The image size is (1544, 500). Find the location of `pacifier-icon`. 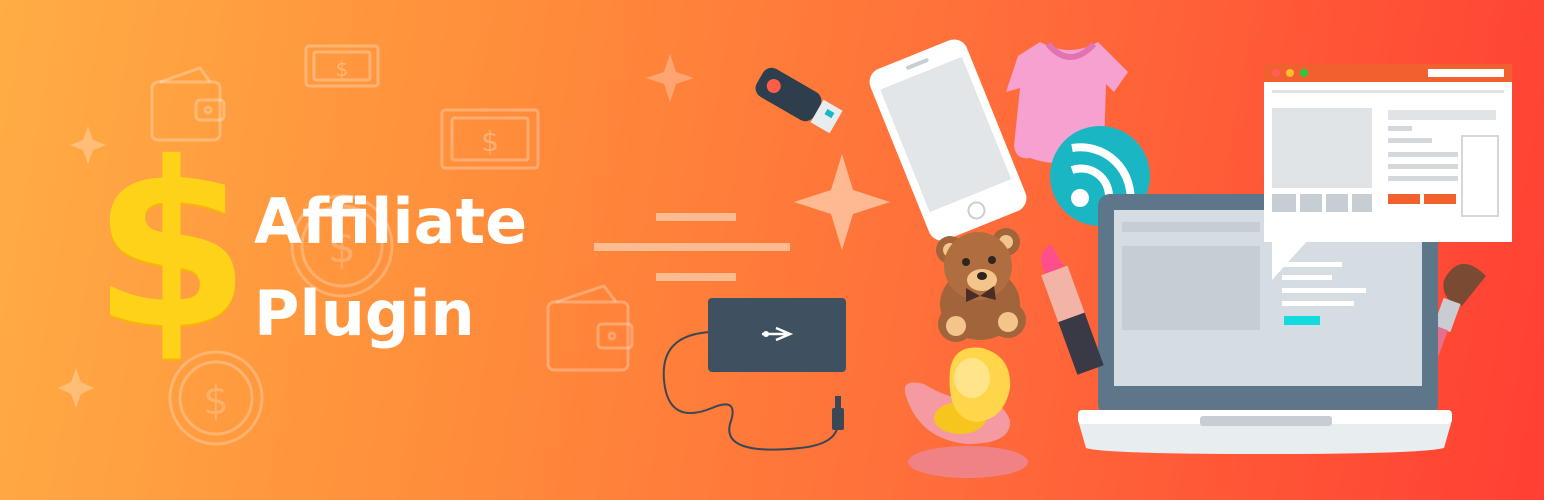

pacifier-icon is located at coordinates (966, 412).